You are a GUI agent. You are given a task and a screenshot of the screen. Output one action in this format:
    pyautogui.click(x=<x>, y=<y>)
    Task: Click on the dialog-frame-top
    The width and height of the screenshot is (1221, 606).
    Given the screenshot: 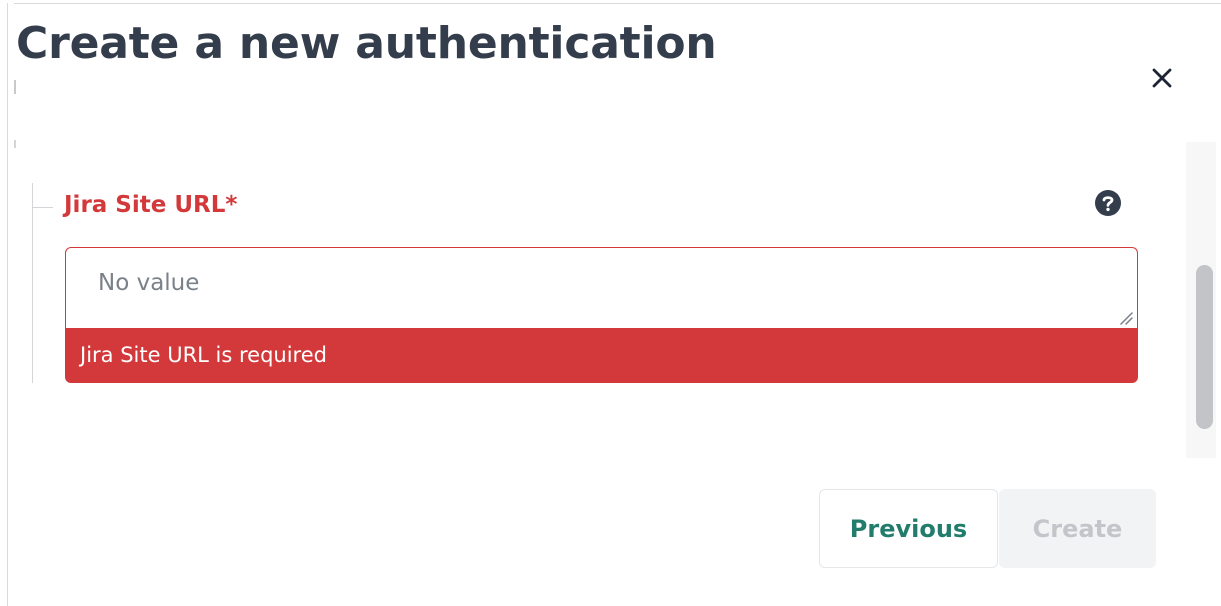 What is the action you would take?
    pyautogui.click(x=617, y=3)
    